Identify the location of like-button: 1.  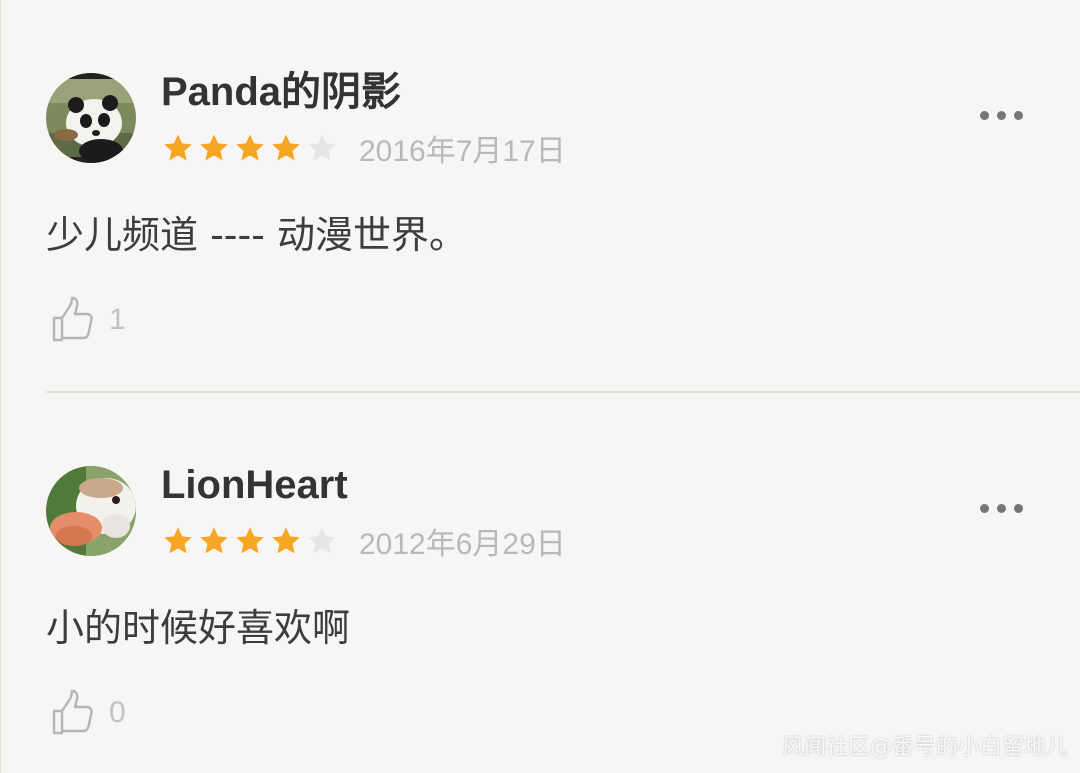
(88, 320).